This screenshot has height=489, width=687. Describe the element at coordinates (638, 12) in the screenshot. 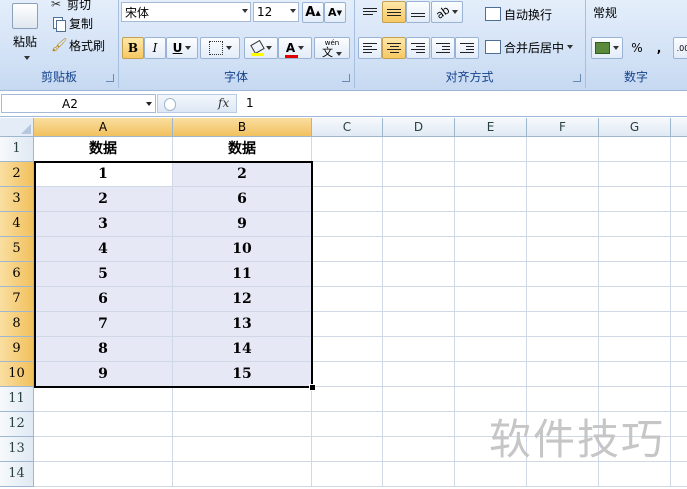

I see `number-format-combo: 常规` at that location.